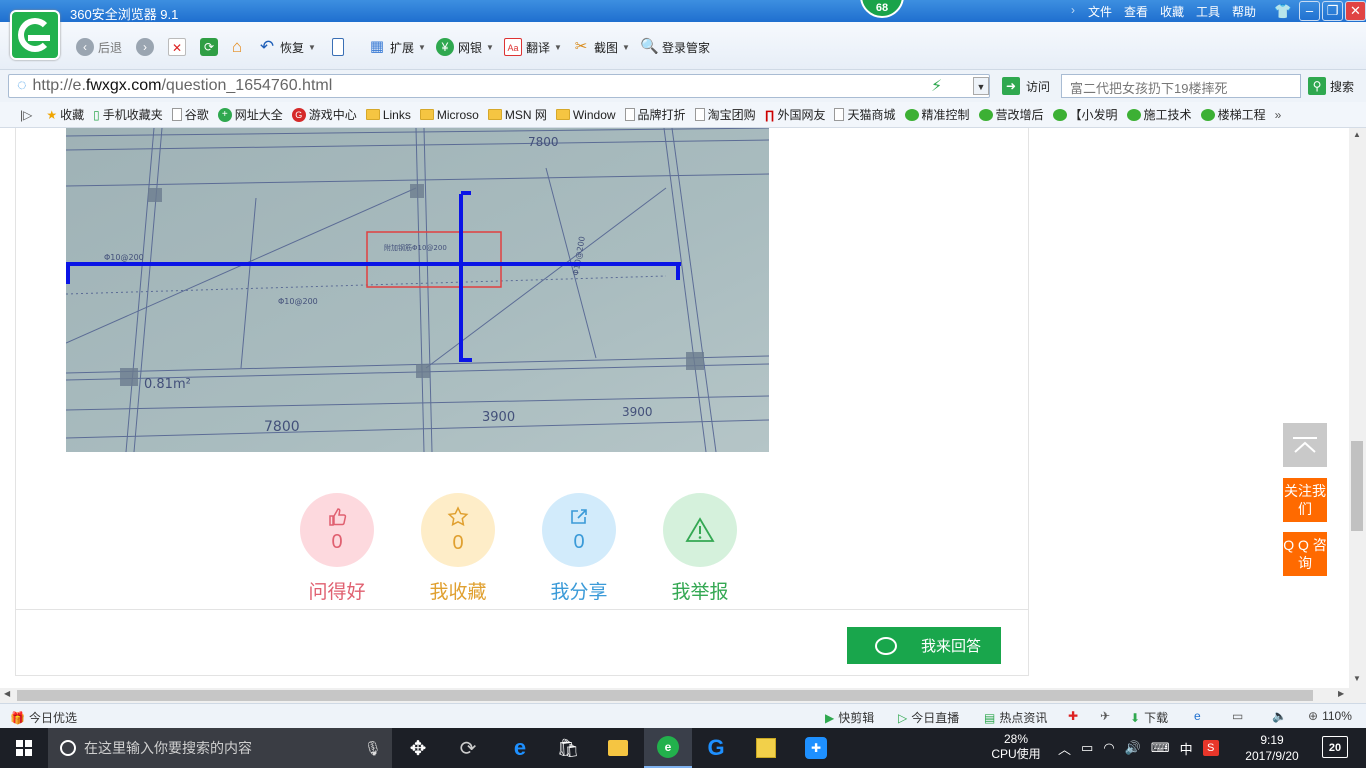 This screenshot has width=1366, height=768. I want to click on scroll-left-icon: ◀, so click(7, 693).